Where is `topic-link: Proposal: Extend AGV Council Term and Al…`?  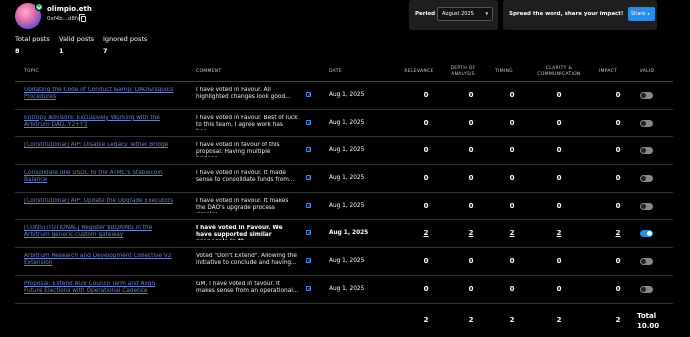
topic-link: Proposal: Extend AGV Council Term and Al… is located at coordinates (99, 288).